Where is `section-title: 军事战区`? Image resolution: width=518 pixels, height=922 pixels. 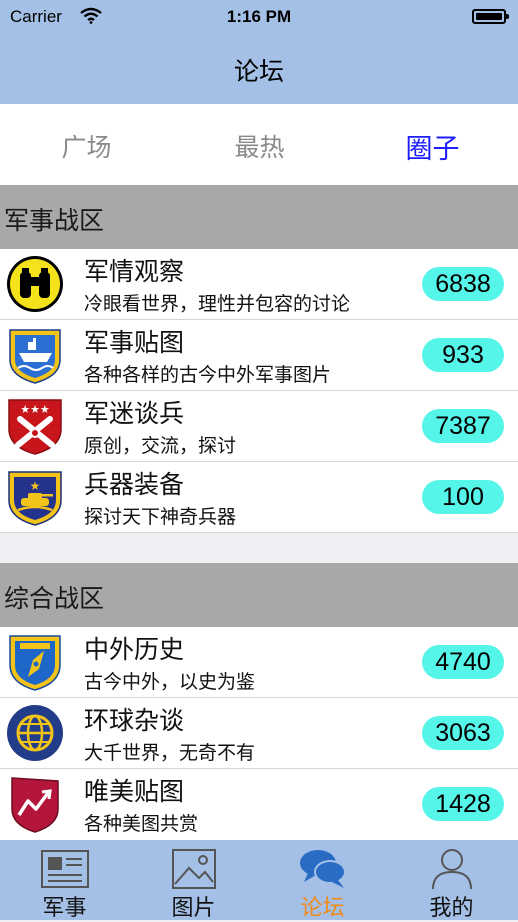
section-title: 军事战区 is located at coordinates (54, 220).